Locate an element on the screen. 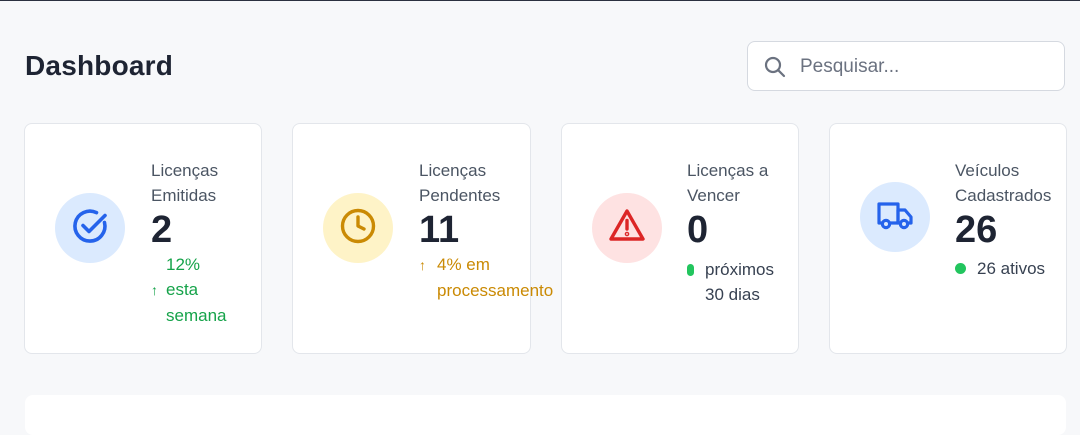 This screenshot has width=1080, height=435. truck-icon is located at coordinates (895, 217).